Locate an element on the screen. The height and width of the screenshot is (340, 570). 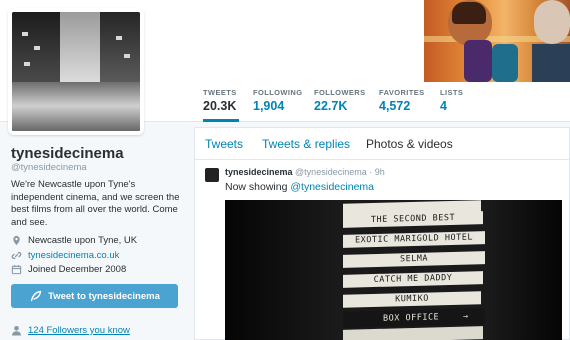
location-text: Newcastle upon Tyne, UK is located at coordinates (83, 240).